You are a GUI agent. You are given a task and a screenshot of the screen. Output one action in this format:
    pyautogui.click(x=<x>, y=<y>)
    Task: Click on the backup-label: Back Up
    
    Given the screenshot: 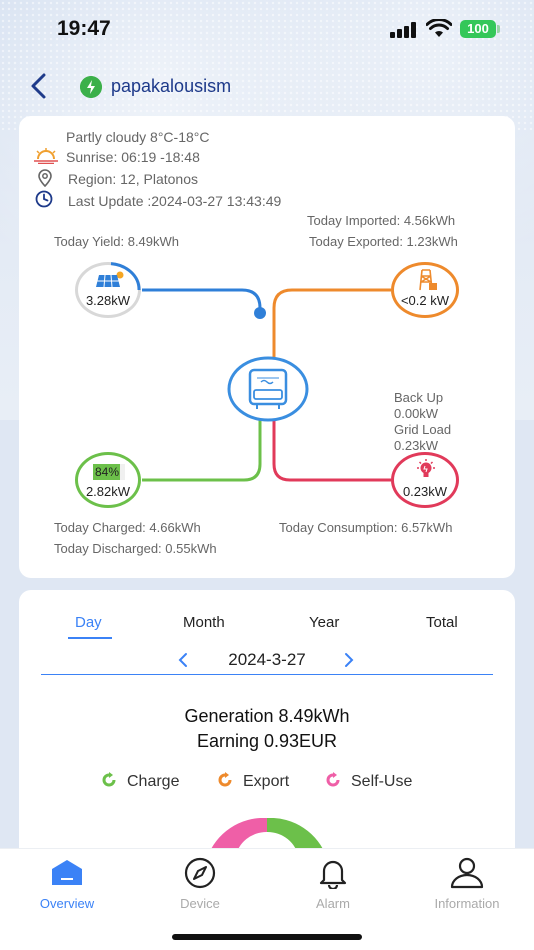 What is the action you would take?
    pyautogui.click(x=419, y=397)
    